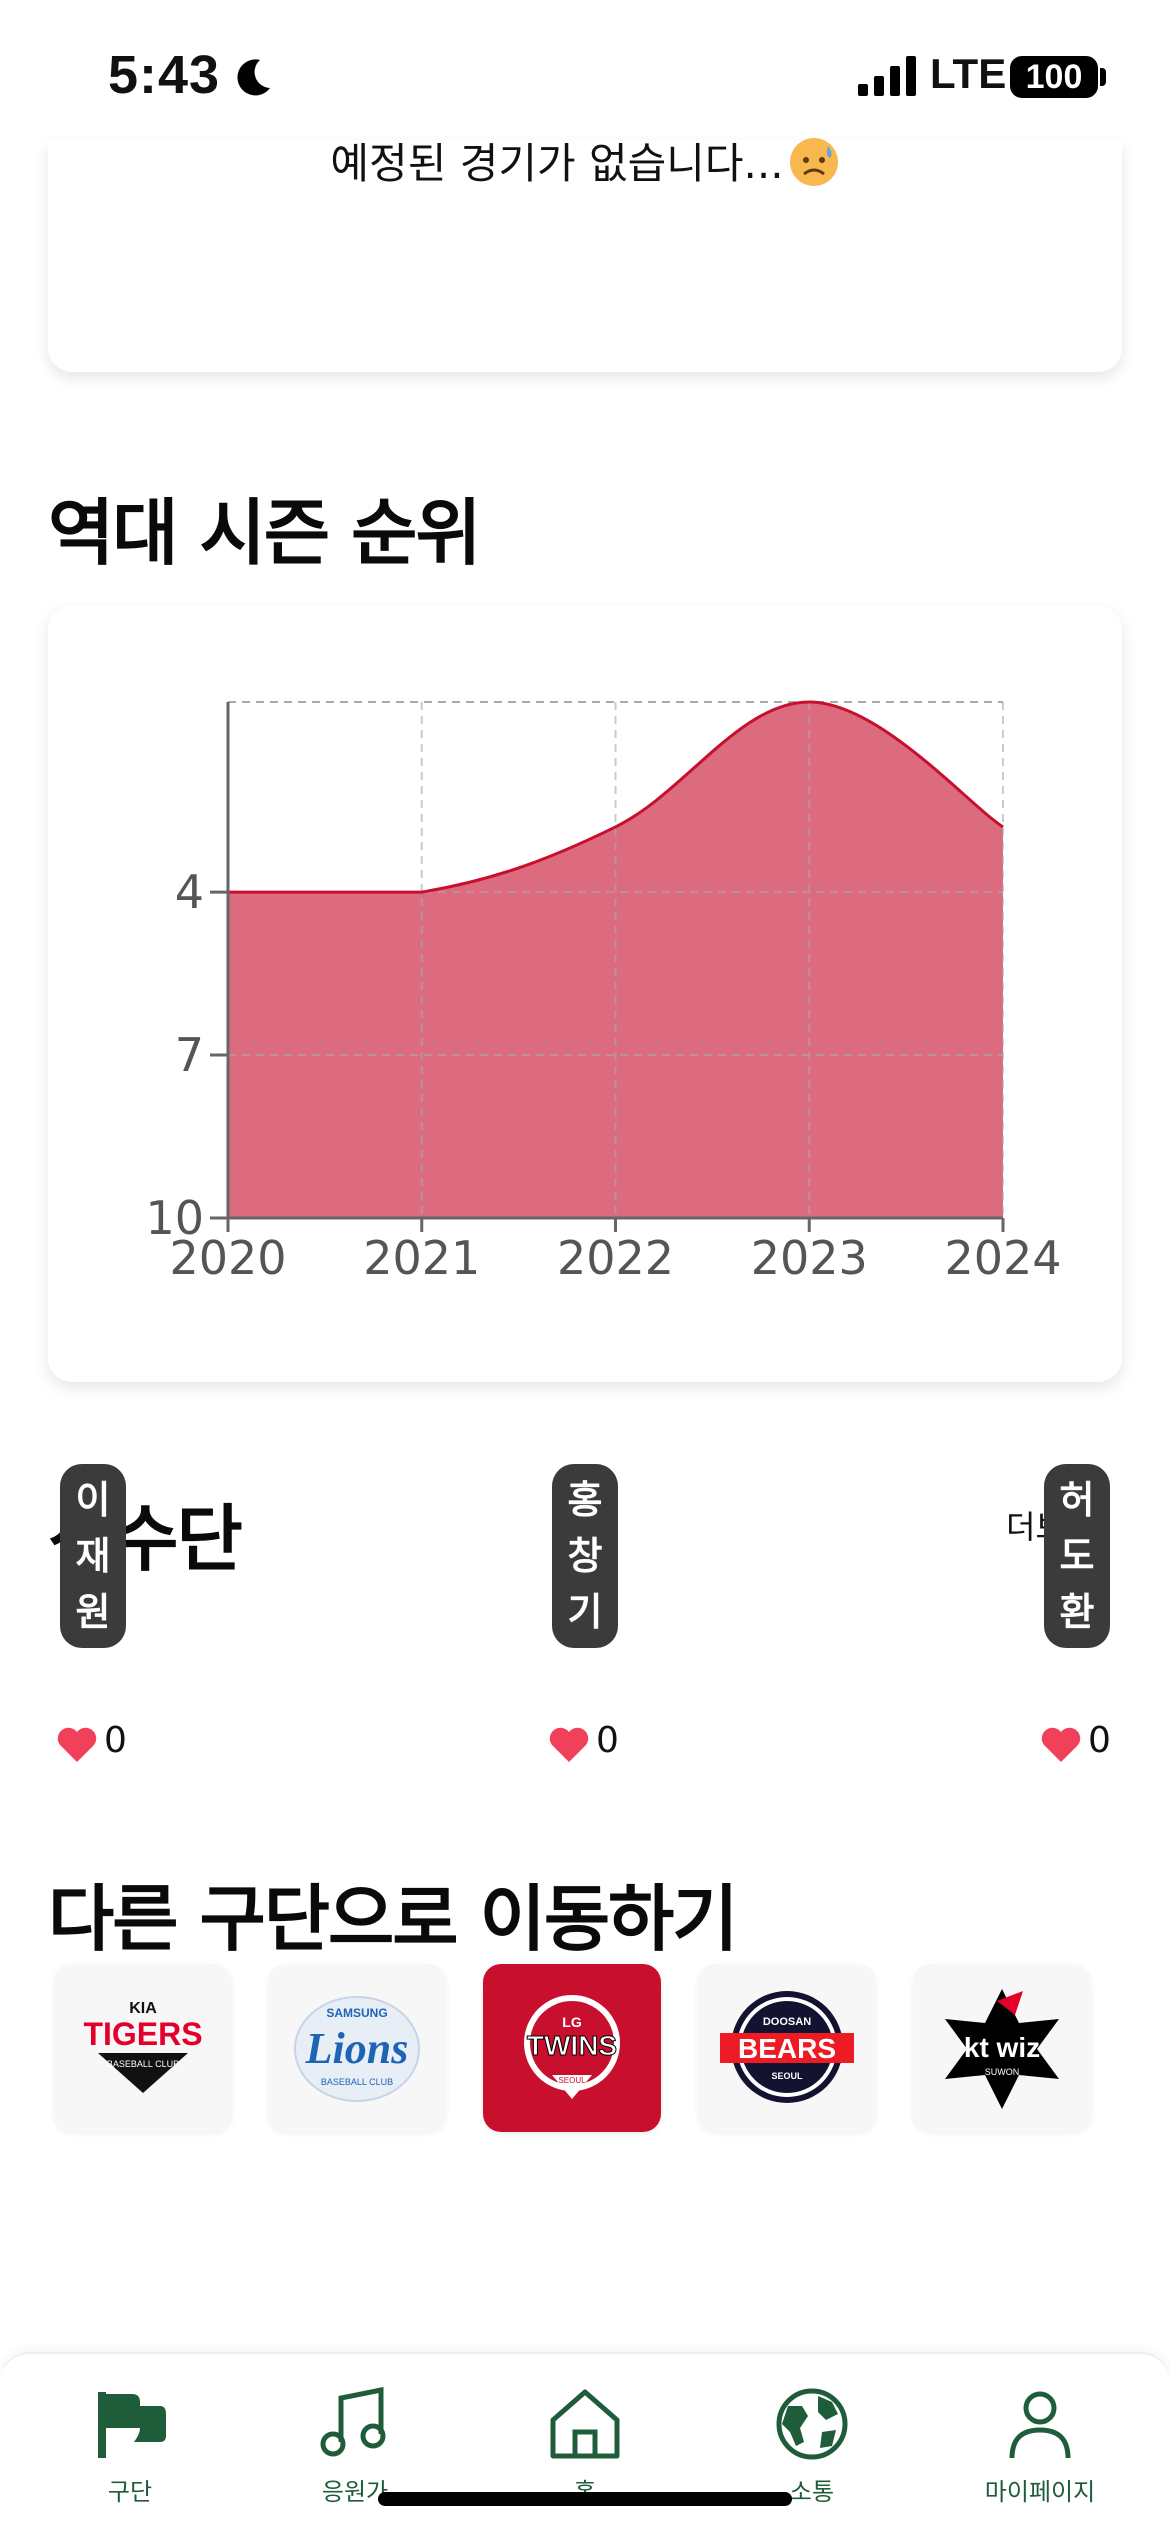  I want to click on tab-team: 구단, so click(130, 2445).